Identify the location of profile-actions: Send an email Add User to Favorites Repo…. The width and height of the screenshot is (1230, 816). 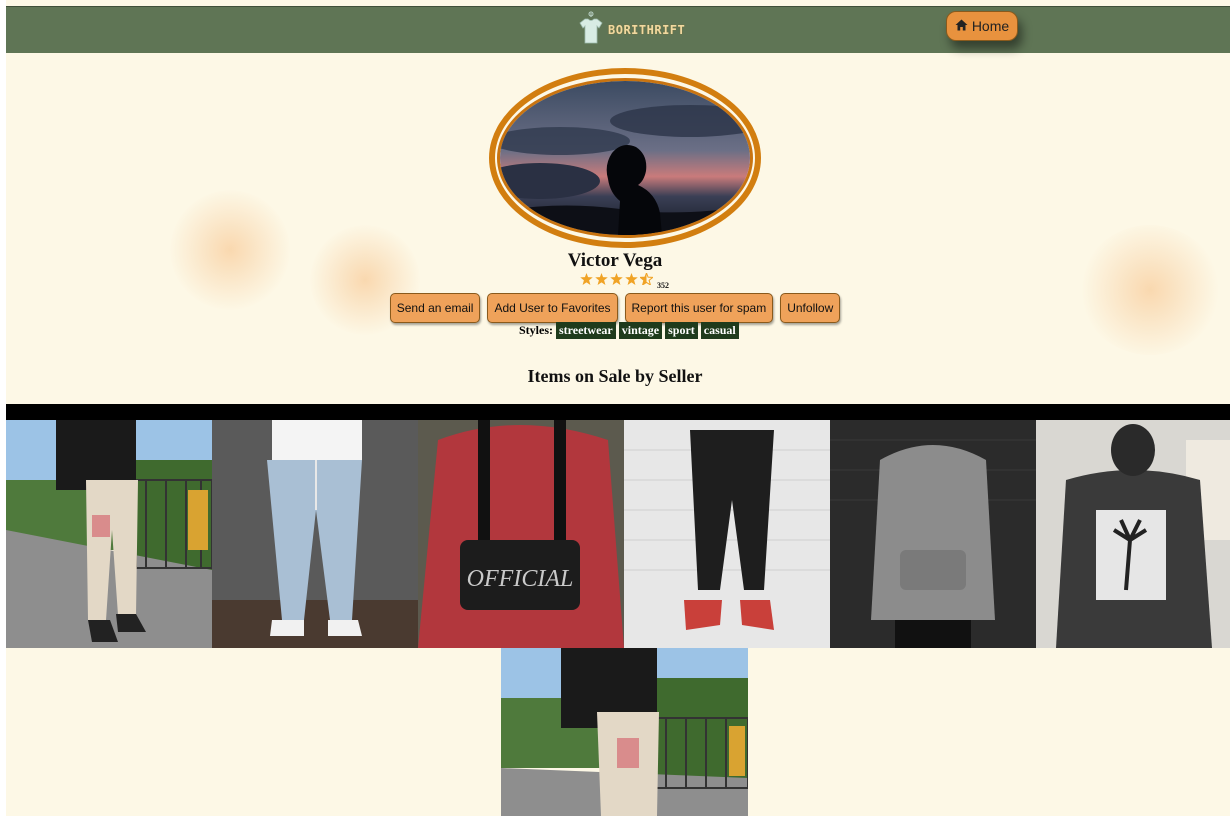
(615, 308).